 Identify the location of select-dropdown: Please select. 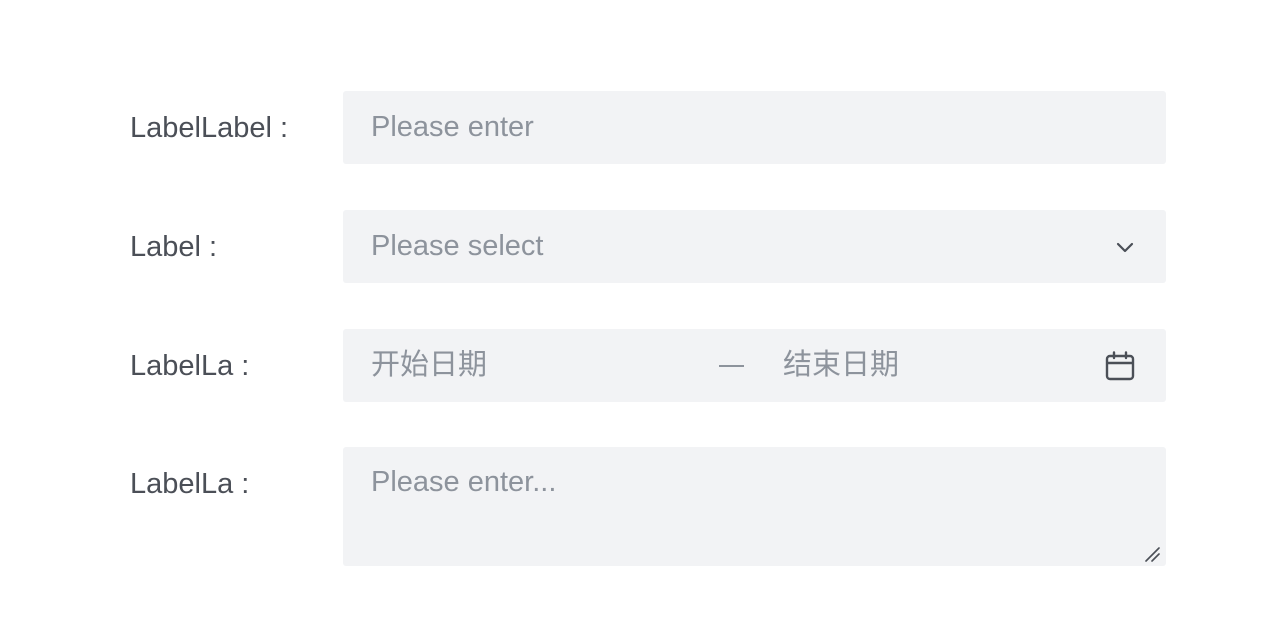
(754, 246).